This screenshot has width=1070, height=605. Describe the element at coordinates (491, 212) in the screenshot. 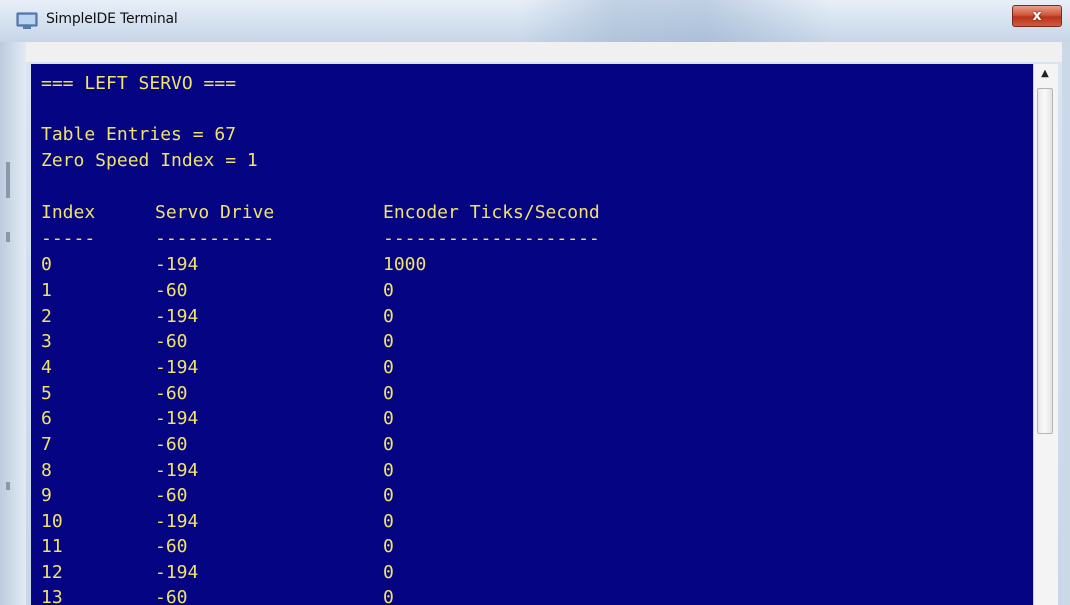

I see `column-header-encoder: Encoder Ticks/Second` at that location.